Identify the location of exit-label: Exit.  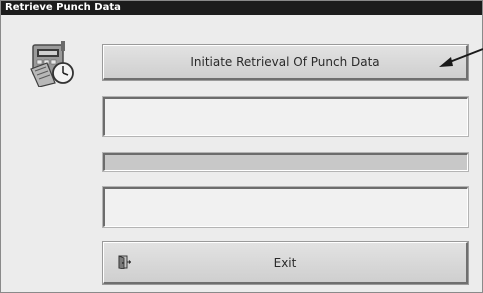
(285, 263).